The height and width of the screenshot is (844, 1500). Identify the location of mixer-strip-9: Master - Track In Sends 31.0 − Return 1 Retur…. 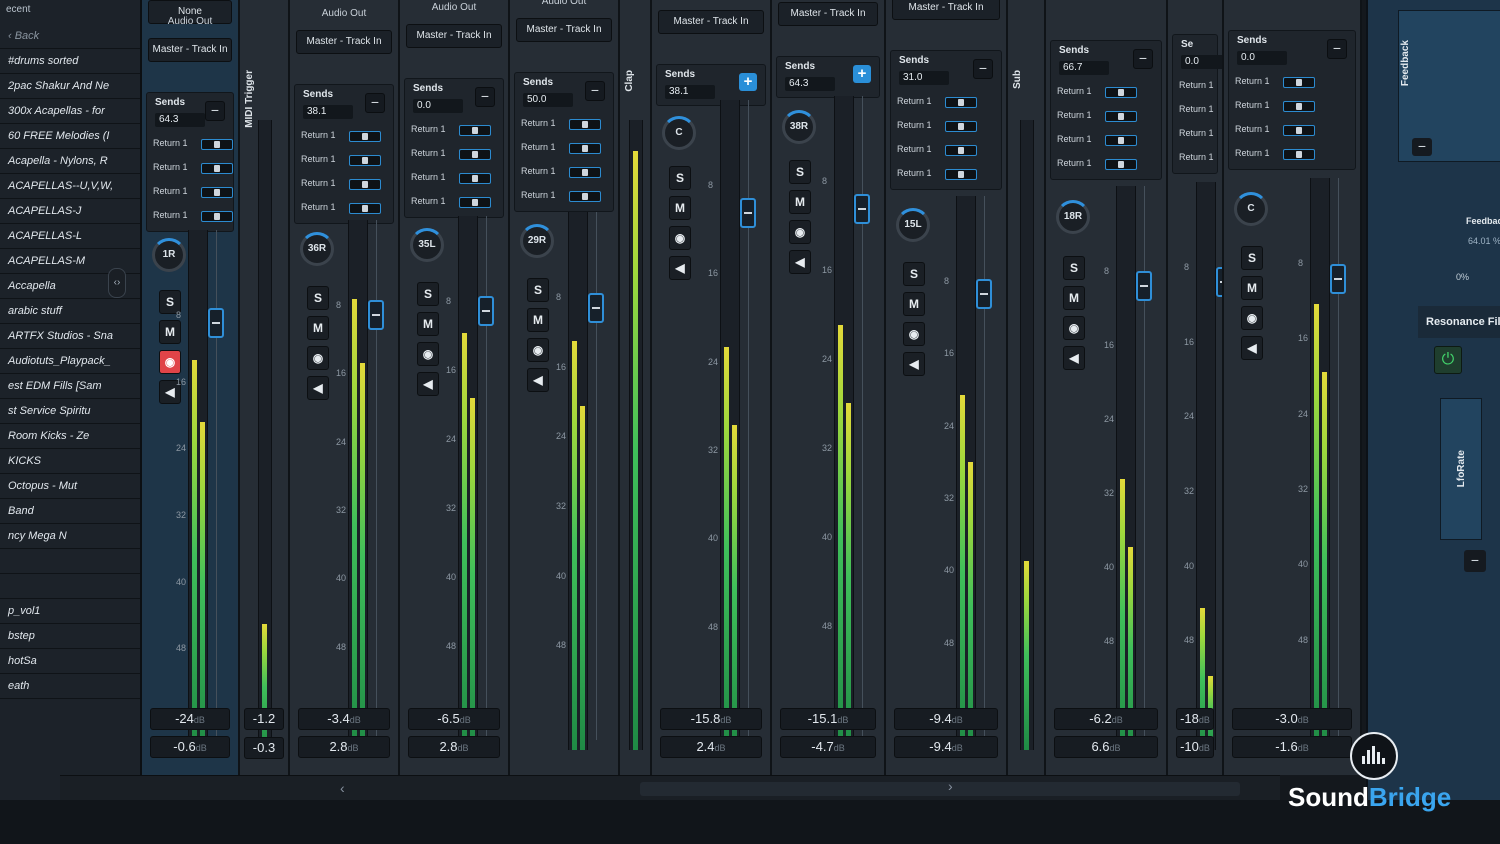
(947, 387).